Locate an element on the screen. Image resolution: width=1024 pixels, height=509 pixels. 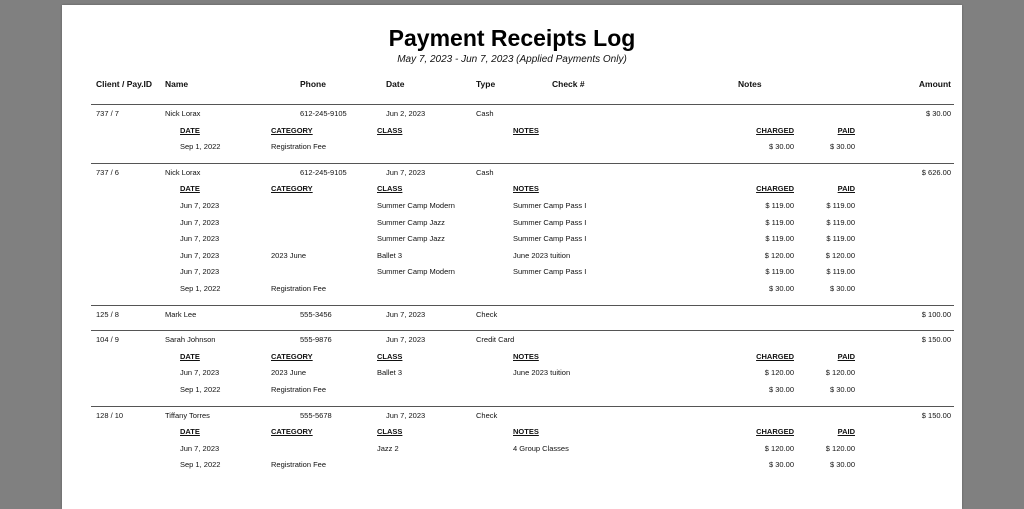
detail-class: Jazz 2 is located at coordinates (388, 448).